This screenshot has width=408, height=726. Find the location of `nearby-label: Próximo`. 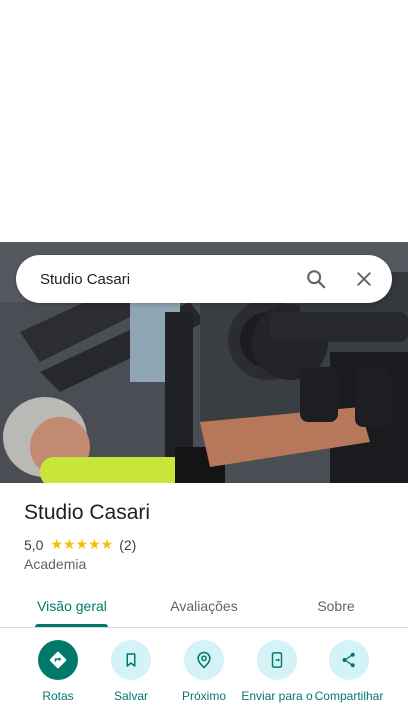

nearby-label: Próximo is located at coordinates (203, 696).